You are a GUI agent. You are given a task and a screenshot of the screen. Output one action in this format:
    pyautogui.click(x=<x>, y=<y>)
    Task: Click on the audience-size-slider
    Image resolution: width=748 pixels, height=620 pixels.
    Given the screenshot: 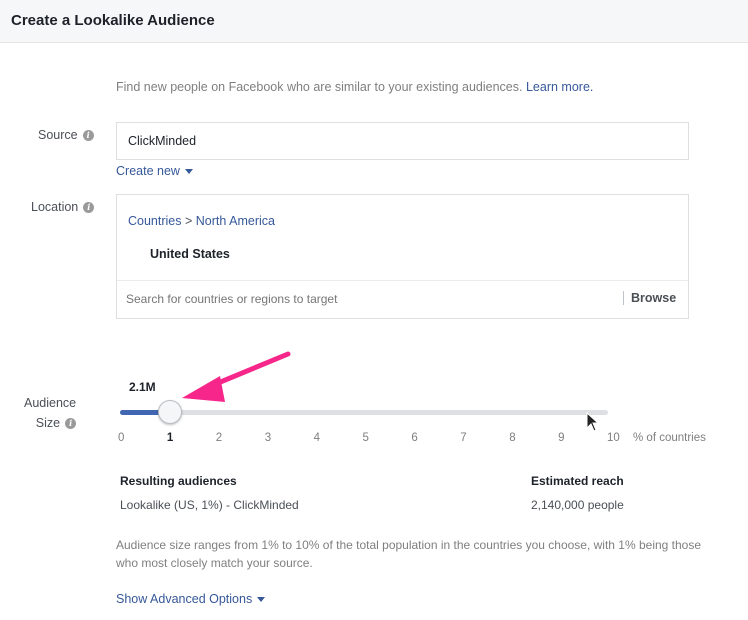 What is the action you would take?
    pyautogui.click(x=364, y=412)
    